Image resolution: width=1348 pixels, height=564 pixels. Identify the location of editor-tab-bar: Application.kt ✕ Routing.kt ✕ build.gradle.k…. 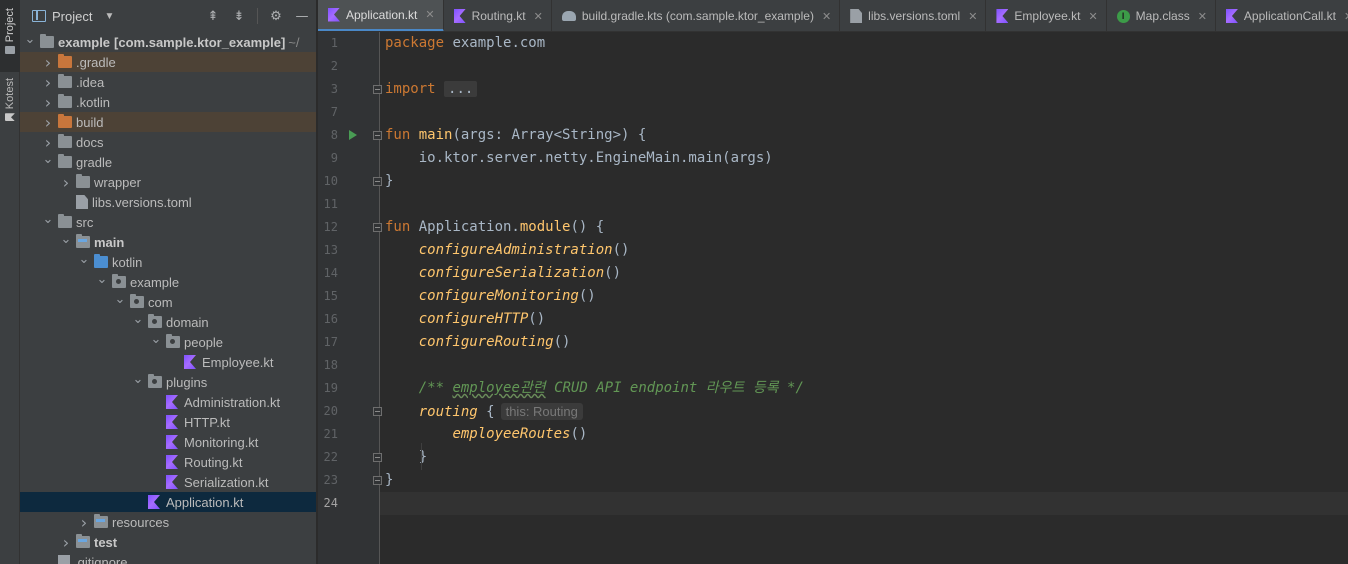
(833, 16).